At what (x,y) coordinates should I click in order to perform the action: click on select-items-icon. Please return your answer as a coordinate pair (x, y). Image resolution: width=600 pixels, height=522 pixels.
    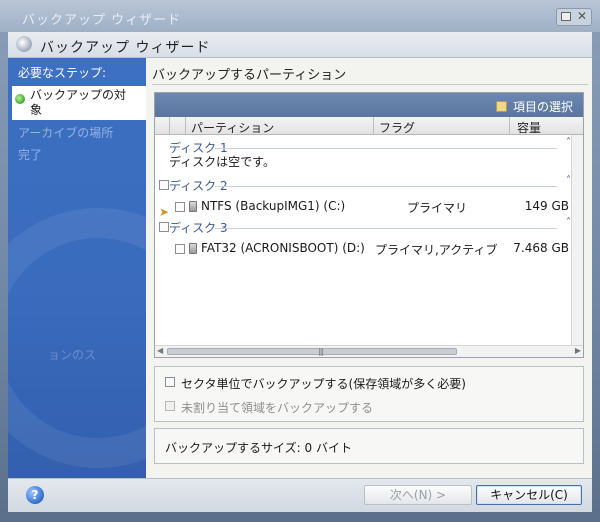
    Looking at the image, I should click on (501, 106).